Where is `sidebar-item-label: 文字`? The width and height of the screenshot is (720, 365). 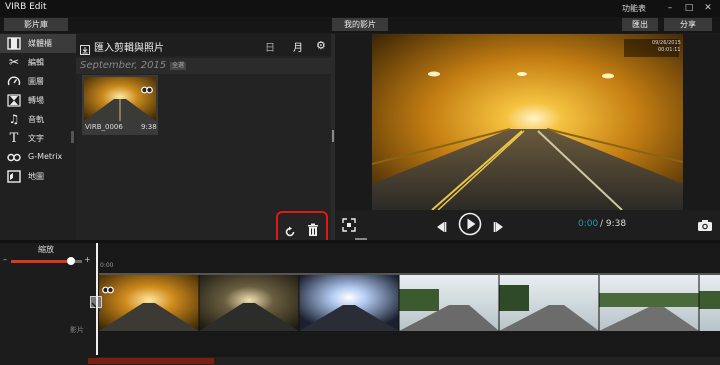
sidebar-item-label: 文字 is located at coordinates (36, 138).